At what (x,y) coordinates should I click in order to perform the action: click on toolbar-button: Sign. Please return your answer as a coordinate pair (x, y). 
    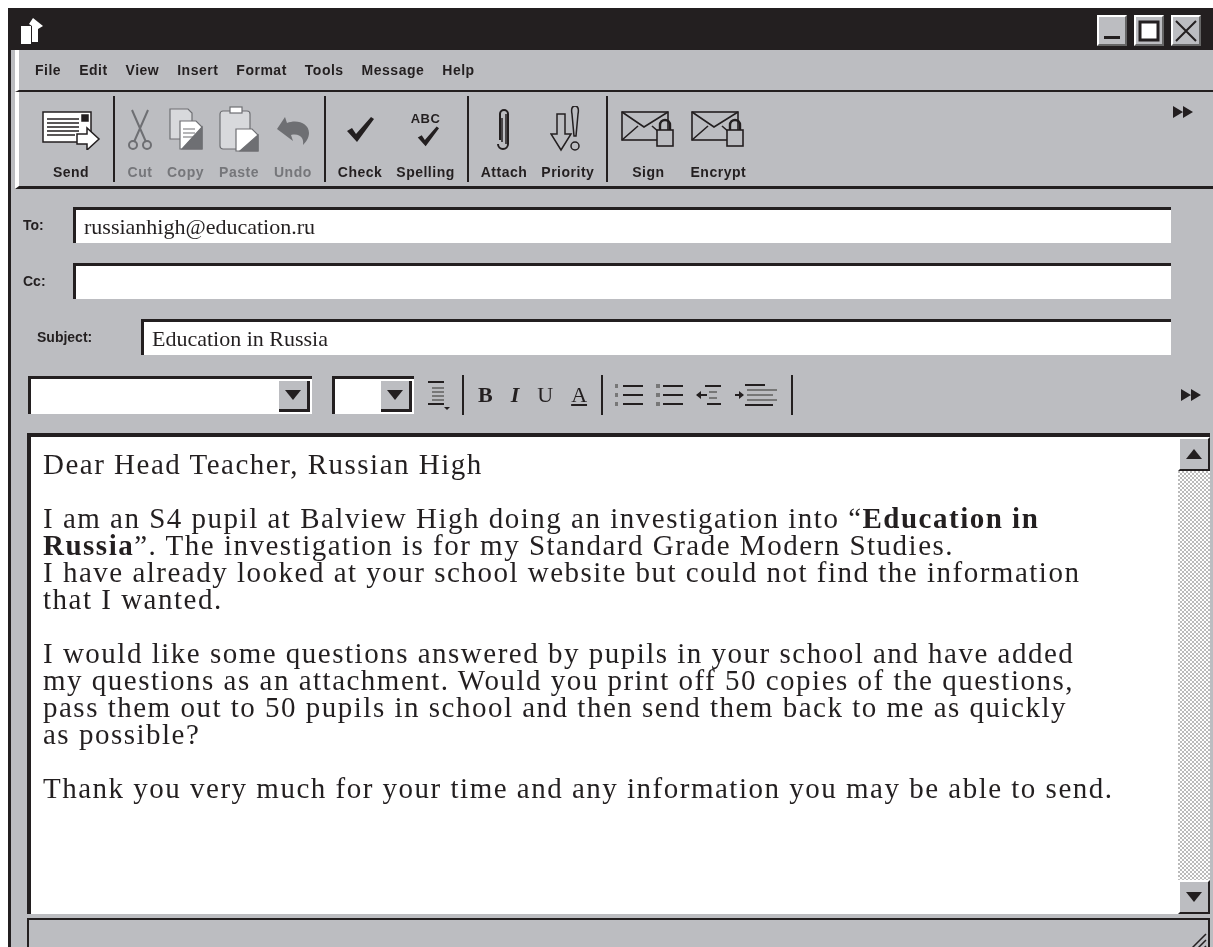
    Looking at the image, I should click on (648, 139).